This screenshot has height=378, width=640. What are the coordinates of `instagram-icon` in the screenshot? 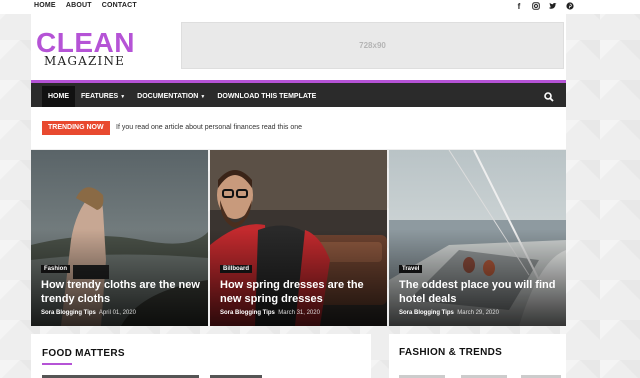 It's located at (536, 7).